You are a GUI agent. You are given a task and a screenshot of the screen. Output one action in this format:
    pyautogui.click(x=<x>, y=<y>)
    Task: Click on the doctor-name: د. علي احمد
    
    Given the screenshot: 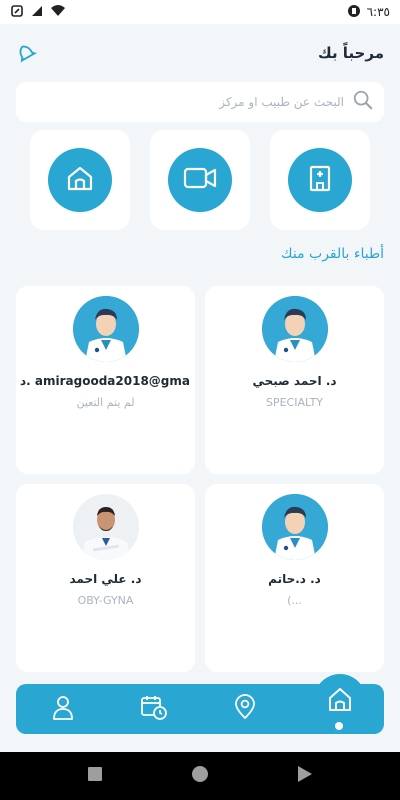 What is the action you would take?
    pyautogui.click(x=105, y=579)
    